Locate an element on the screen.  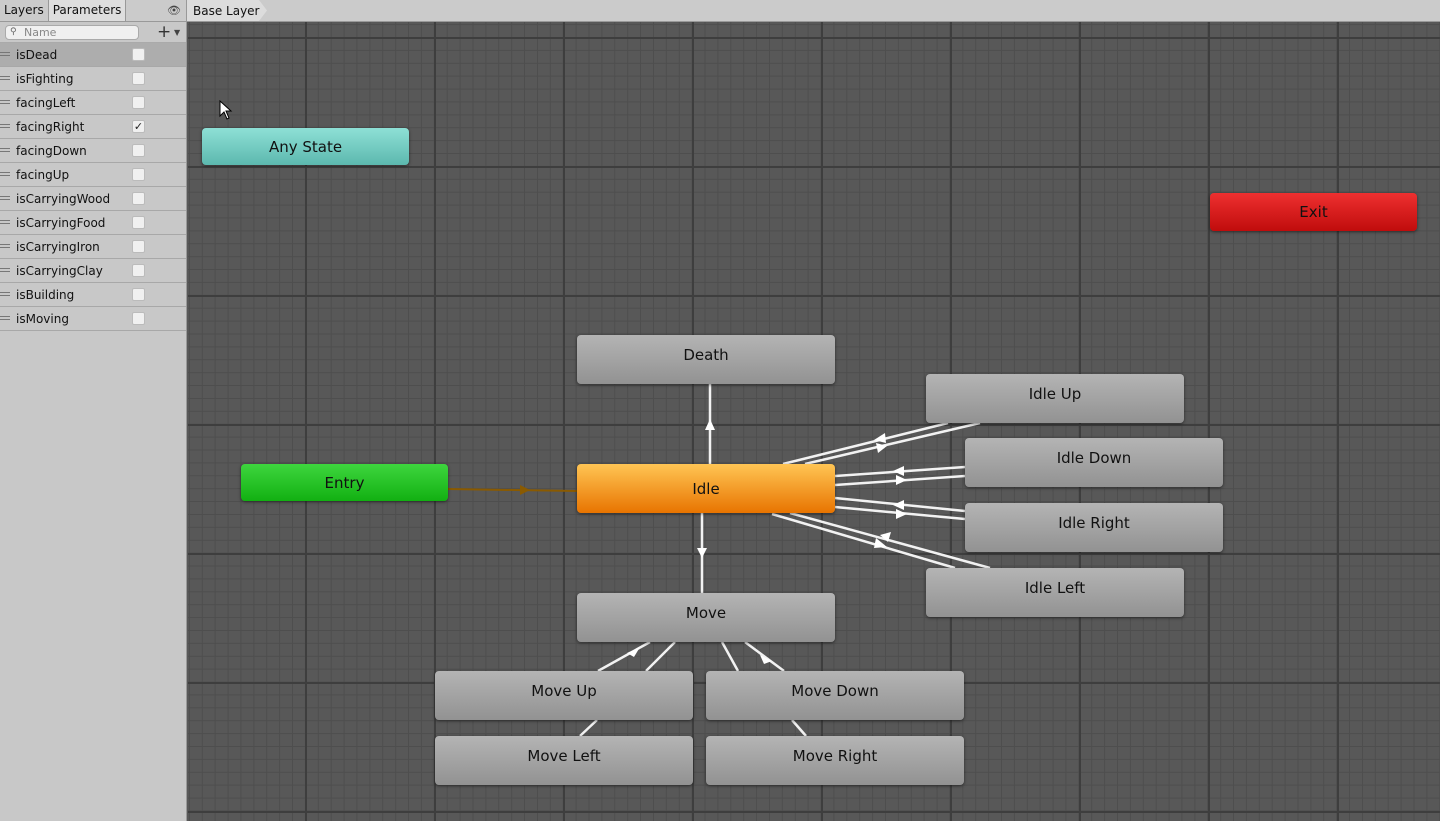
state-move-right: Move Right is located at coordinates (835, 760).